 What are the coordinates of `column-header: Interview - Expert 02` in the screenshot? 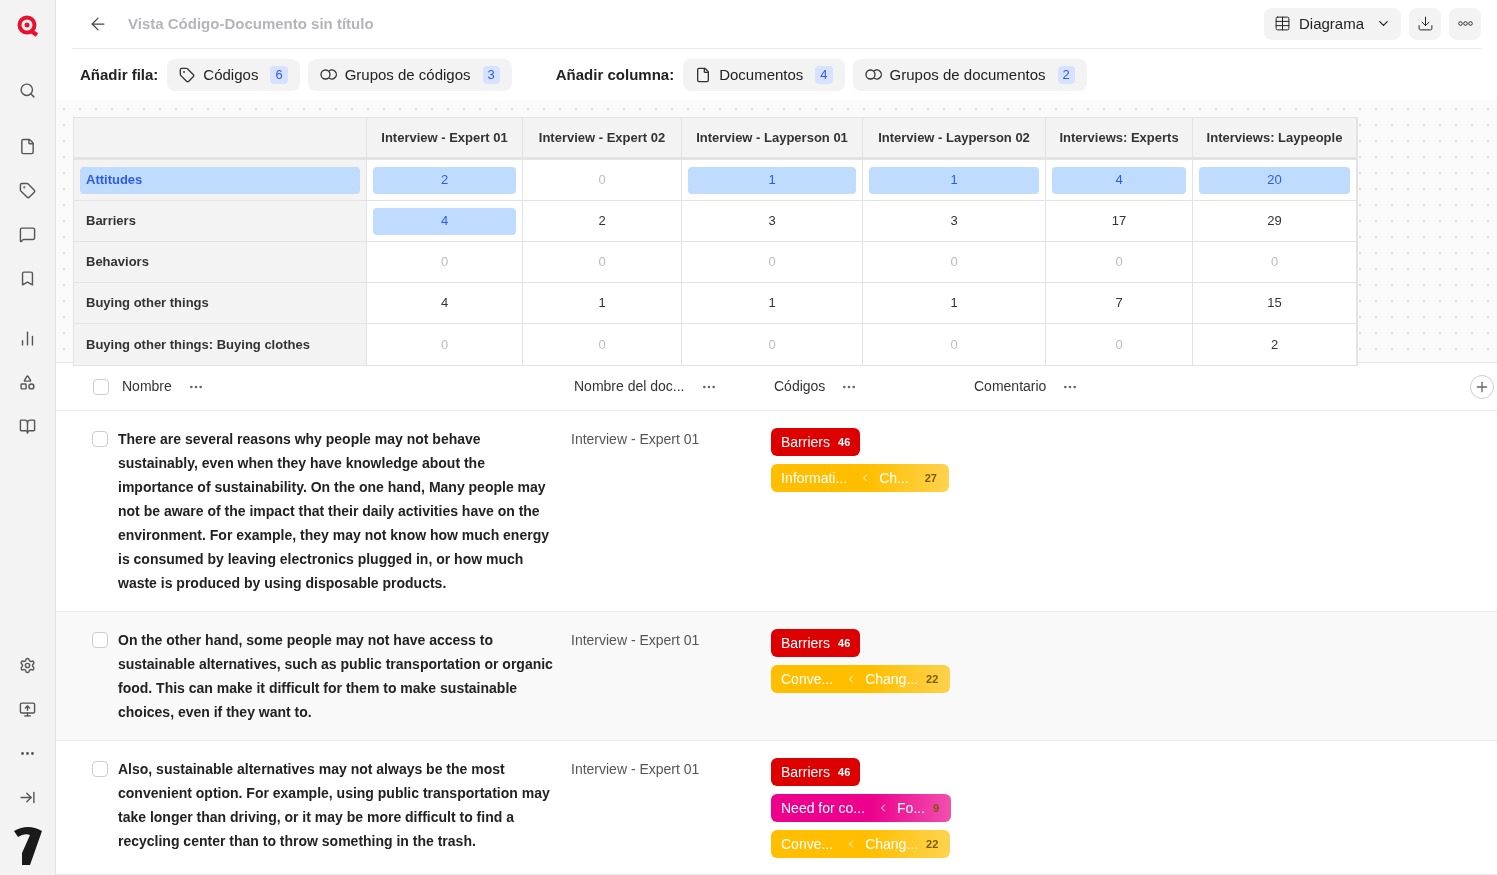 It's located at (602, 139).